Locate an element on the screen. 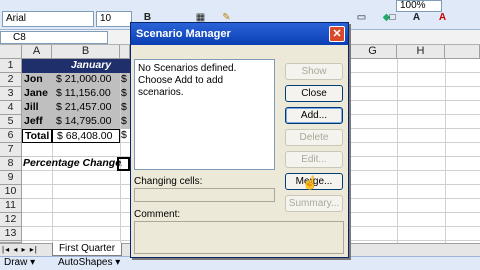 Image resolution: width=480 pixels, height=270 pixels. tab-scroll-arrows-icon: |◂ ◂ ▸ ▸| is located at coordinates (26, 249).